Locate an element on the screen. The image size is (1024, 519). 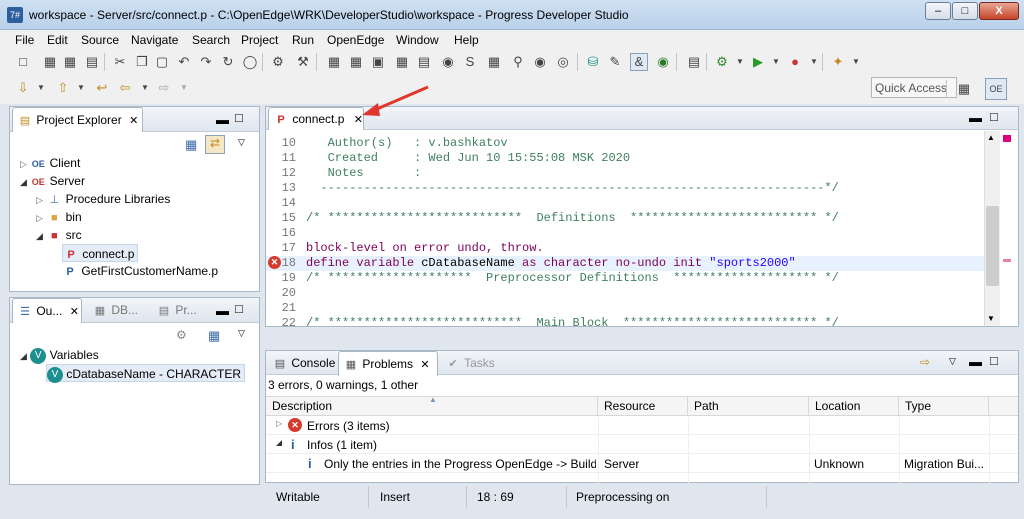
column-location: Location is located at coordinates (854, 406).